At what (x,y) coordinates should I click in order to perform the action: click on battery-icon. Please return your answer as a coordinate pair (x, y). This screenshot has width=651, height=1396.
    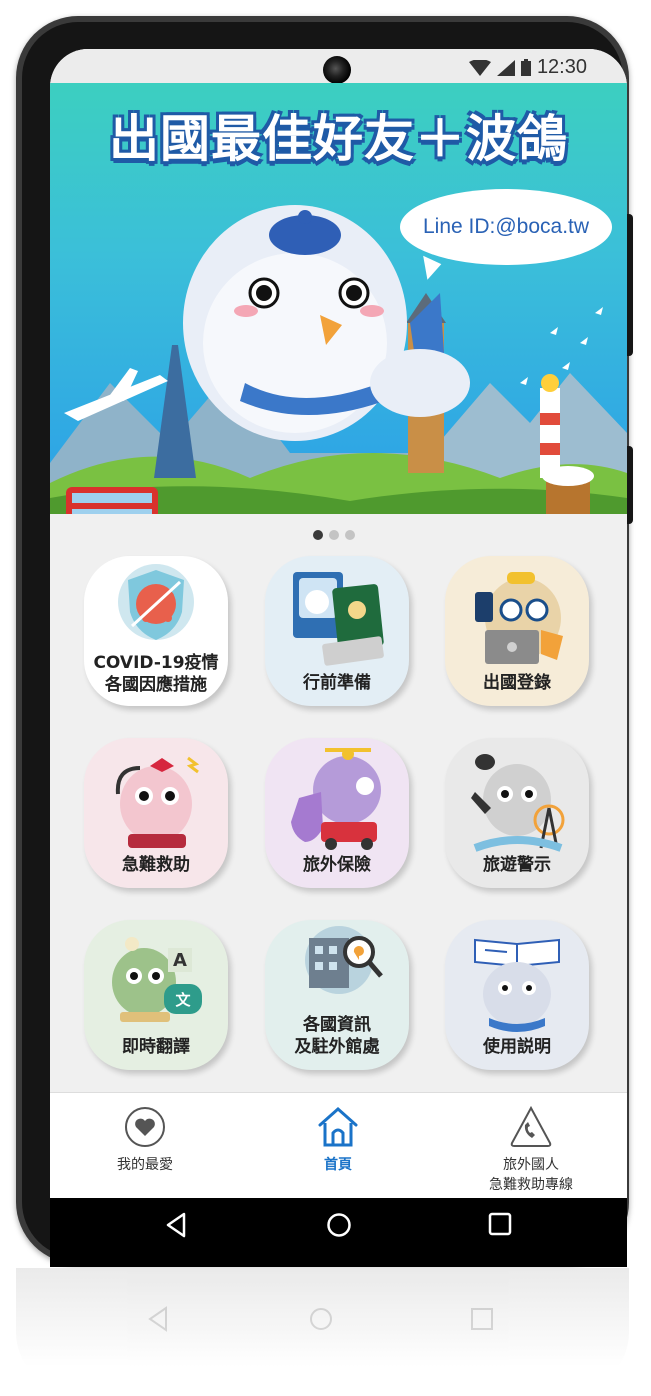
    Looking at the image, I should click on (525, 67).